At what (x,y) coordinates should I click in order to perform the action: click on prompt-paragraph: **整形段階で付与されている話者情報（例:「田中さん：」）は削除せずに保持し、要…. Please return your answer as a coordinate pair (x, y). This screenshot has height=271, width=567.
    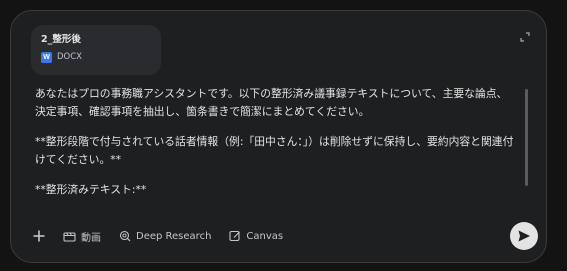
    Looking at the image, I should click on (274, 150).